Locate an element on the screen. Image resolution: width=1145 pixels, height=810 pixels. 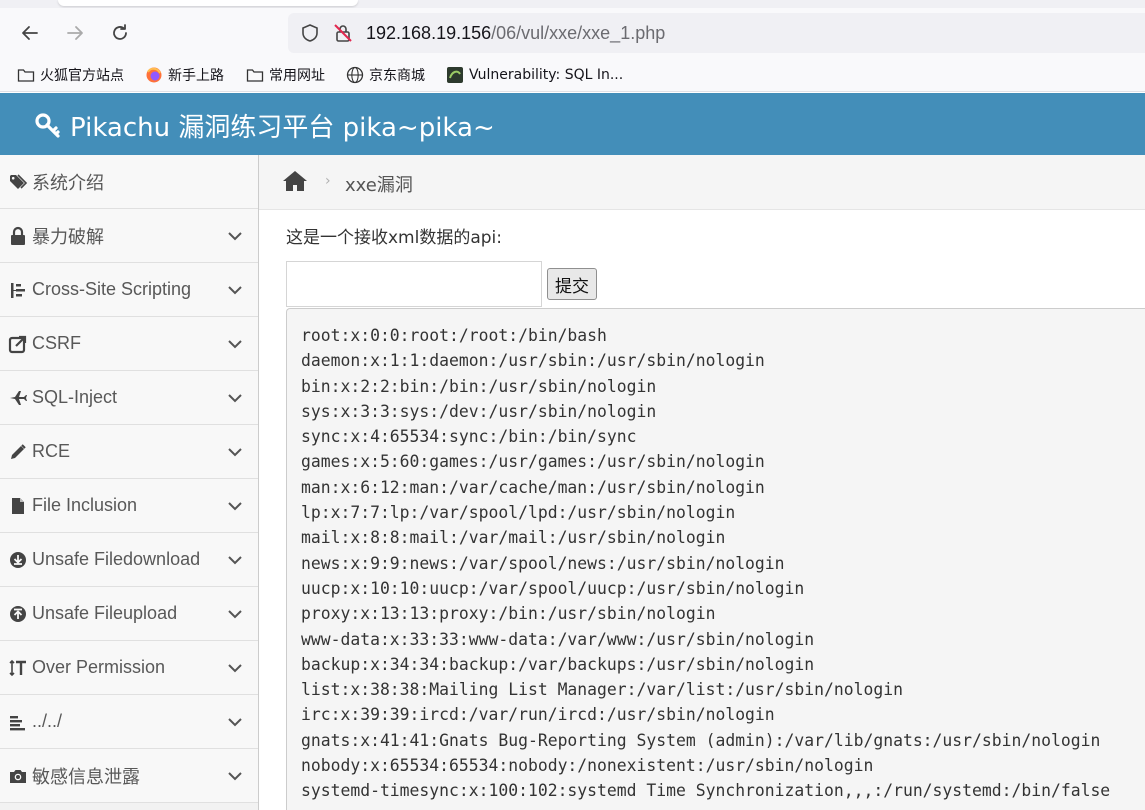
sitemap-icon is located at coordinates (18, 290).